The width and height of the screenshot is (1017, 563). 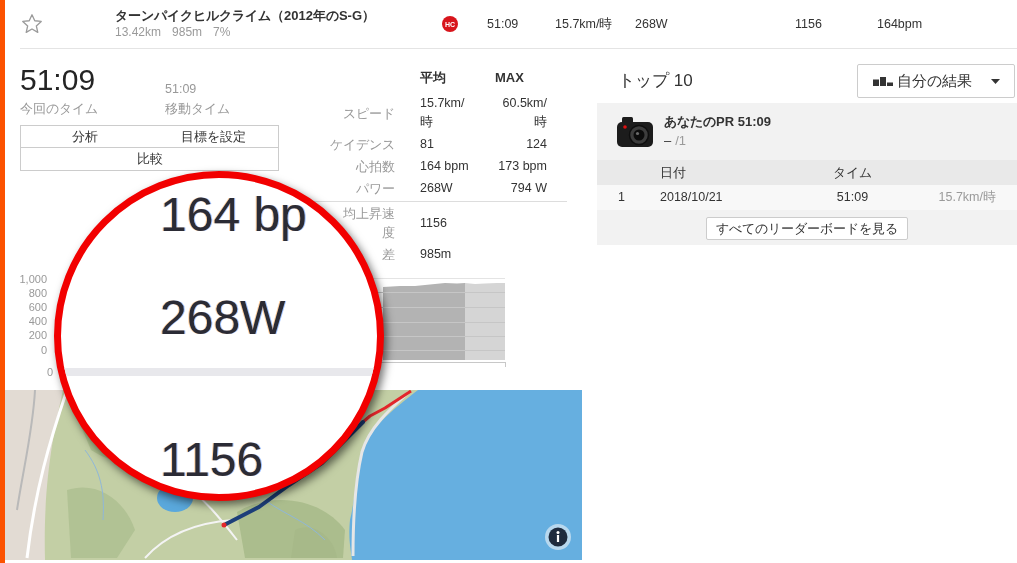 What do you see at coordinates (936, 81) in the screenshot?
I see `results-filter-dropdown: 自分の結果` at bounding box center [936, 81].